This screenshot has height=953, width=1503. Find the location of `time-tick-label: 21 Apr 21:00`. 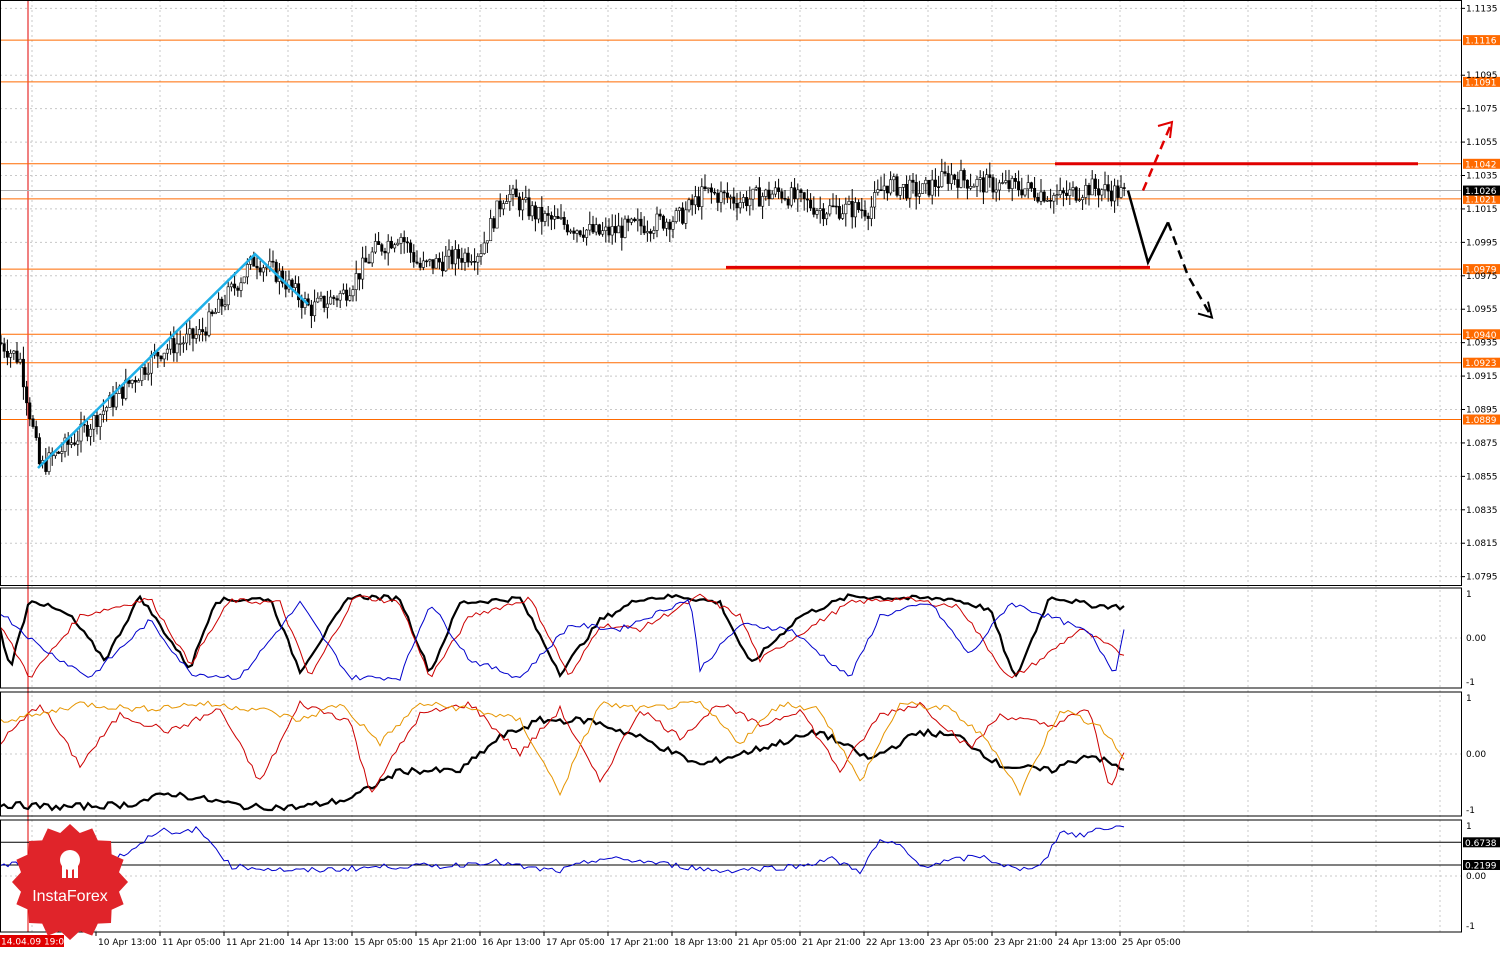

time-tick-label: 21 Apr 21:00 is located at coordinates (831, 943).